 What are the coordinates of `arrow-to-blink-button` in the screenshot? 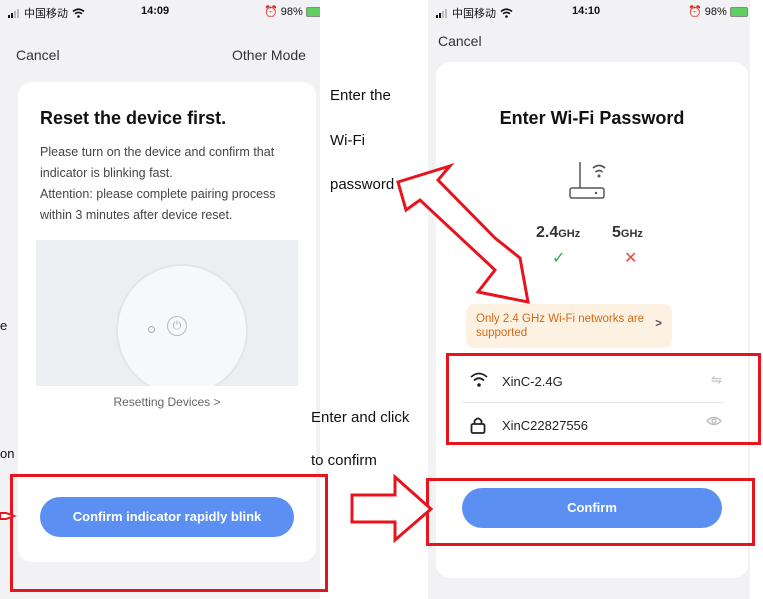 It's located at (8, 516).